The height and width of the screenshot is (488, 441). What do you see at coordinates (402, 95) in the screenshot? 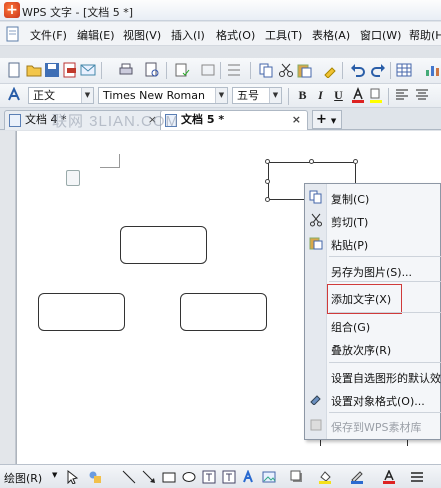
I see `align-left-icon` at bounding box center [402, 95].